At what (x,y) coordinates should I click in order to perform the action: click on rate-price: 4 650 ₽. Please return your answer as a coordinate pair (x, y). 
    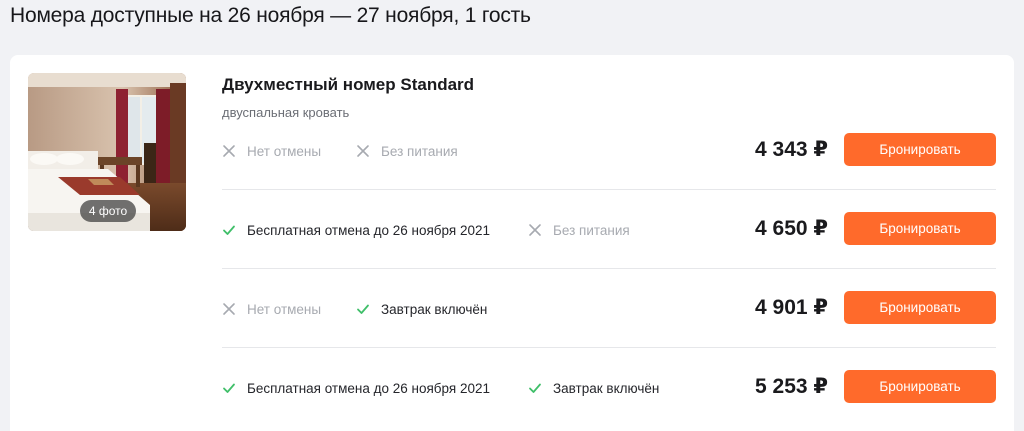
    Looking at the image, I should click on (791, 228).